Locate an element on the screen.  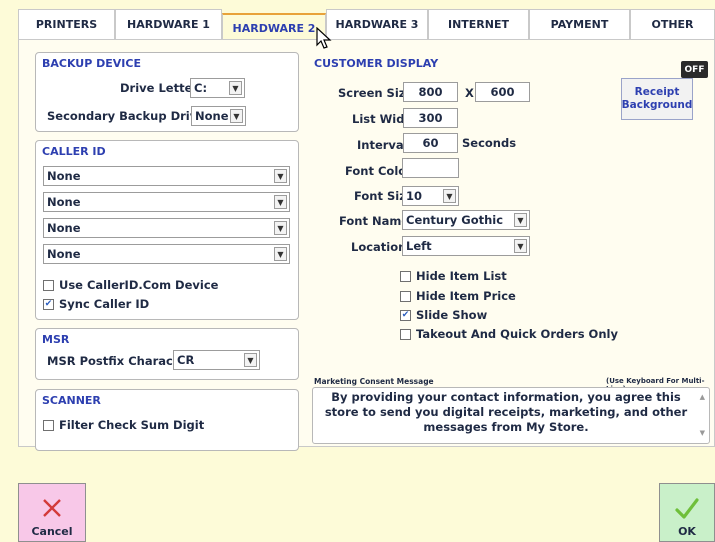
receipt-background-button: Receipt Background is located at coordinates (657, 99).